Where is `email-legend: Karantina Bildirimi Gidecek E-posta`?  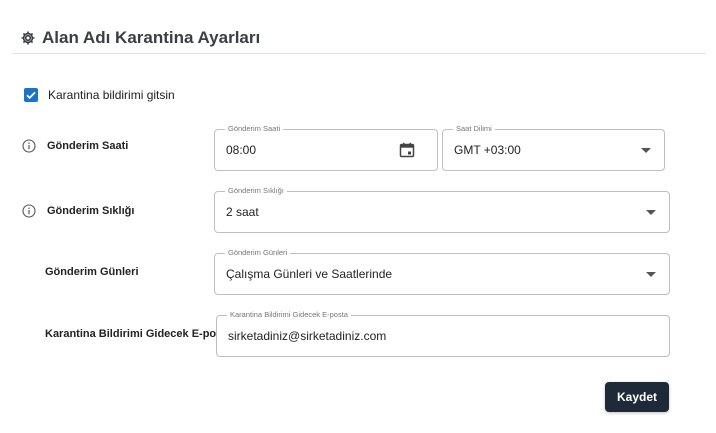
email-legend: Karantina Bildirimi Gidecek E-posta is located at coordinates (289, 315).